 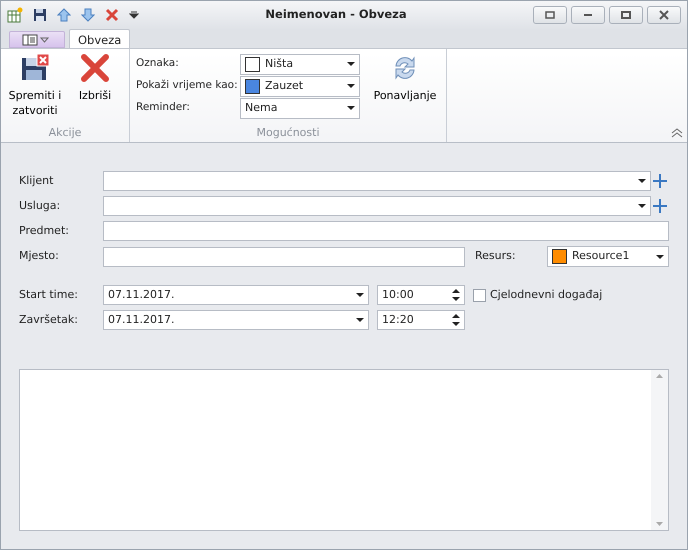 What do you see at coordinates (95, 68) in the screenshot?
I see `delete-icon` at bounding box center [95, 68].